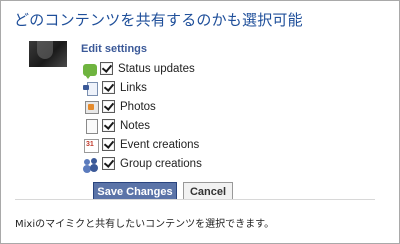 The image size is (400, 244). I want to click on option-group-creations: Group creations, so click(142, 163).